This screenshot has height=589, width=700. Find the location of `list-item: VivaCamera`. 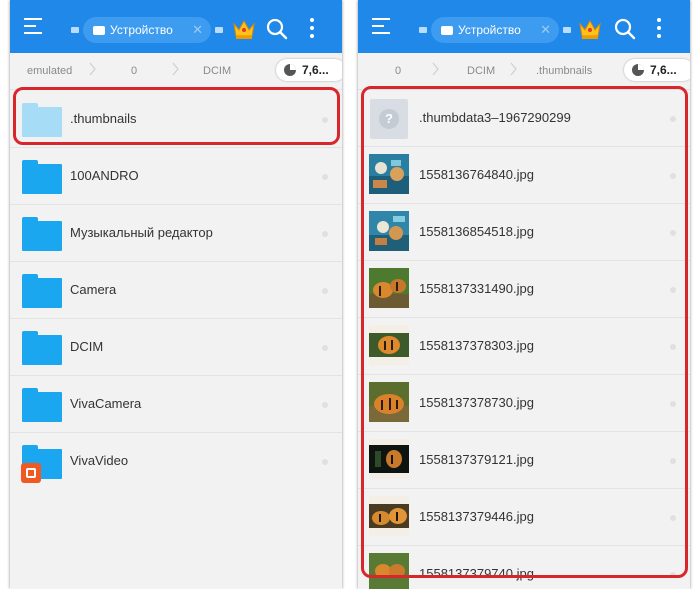

list-item: VivaCamera is located at coordinates (176, 404).